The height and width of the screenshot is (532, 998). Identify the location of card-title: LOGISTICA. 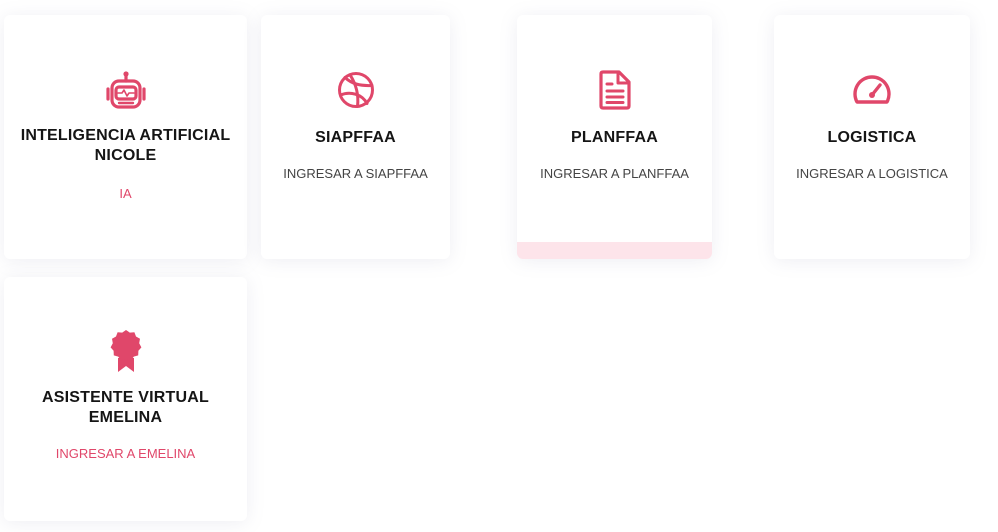
(872, 137).